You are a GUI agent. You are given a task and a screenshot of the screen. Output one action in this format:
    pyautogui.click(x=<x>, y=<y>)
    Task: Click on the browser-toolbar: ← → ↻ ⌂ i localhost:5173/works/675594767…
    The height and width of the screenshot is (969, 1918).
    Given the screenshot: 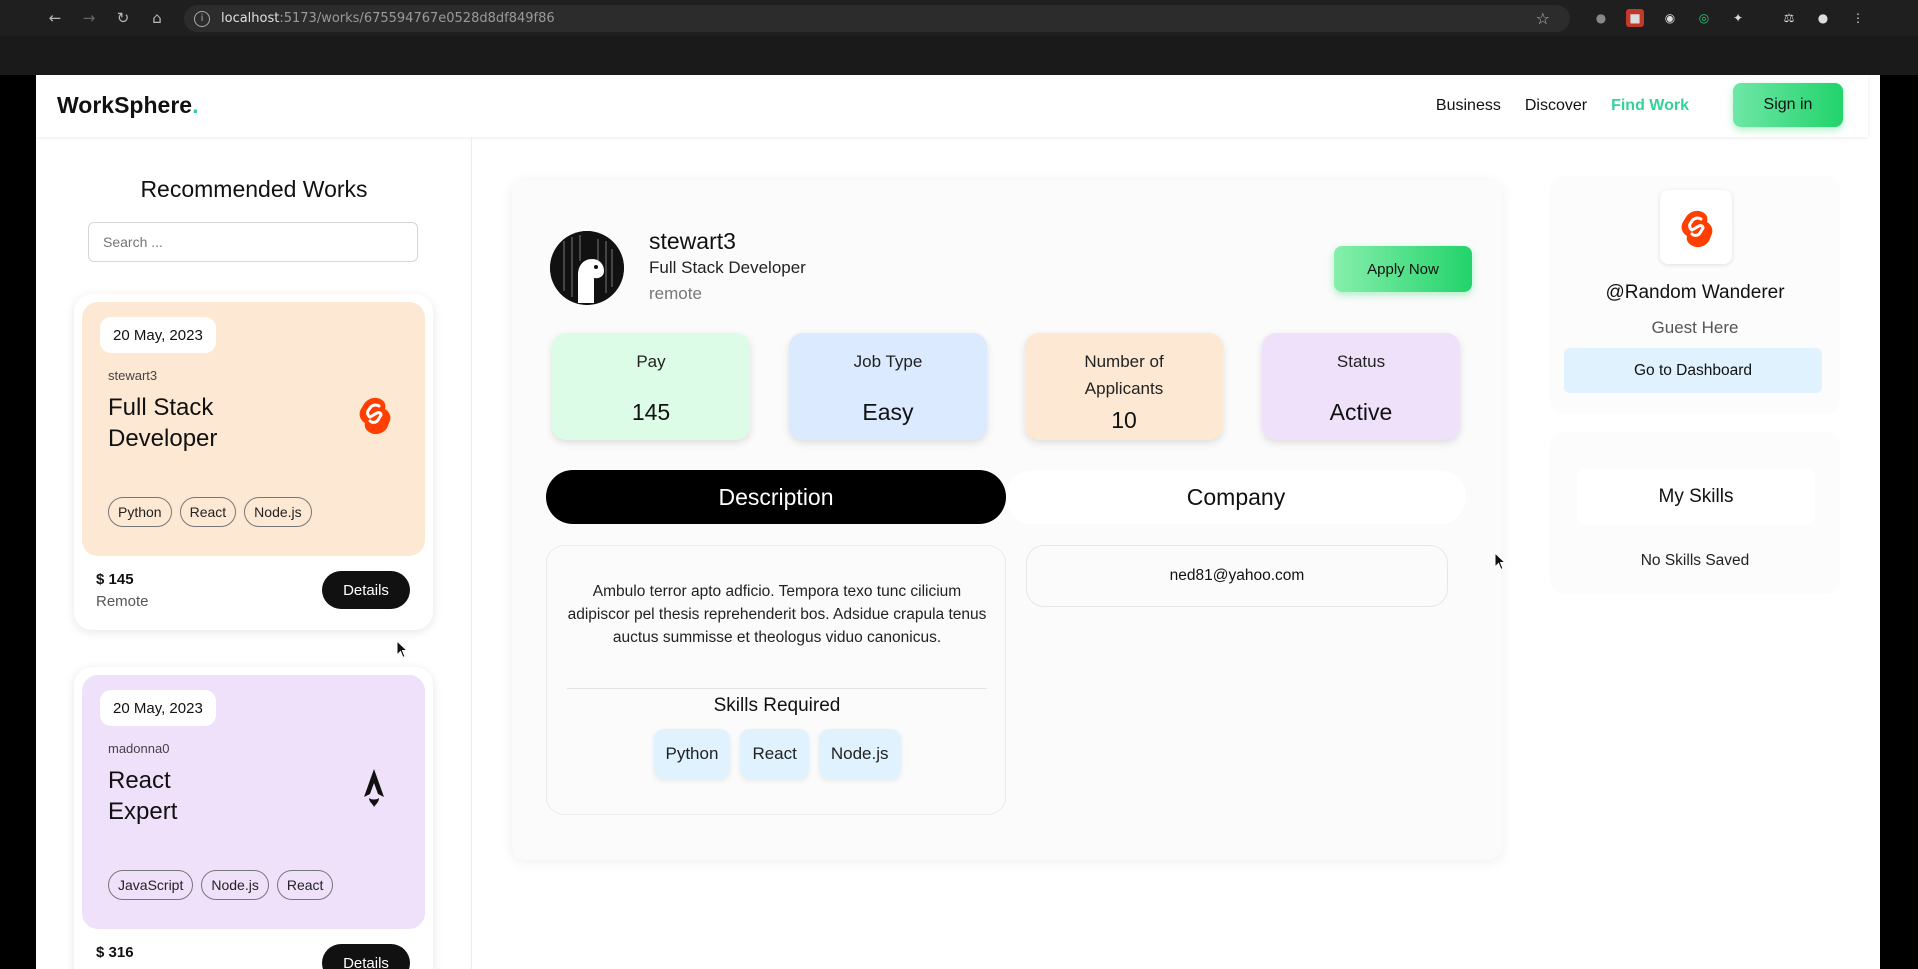 What is the action you would take?
    pyautogui.click(x=959, y=18)
    